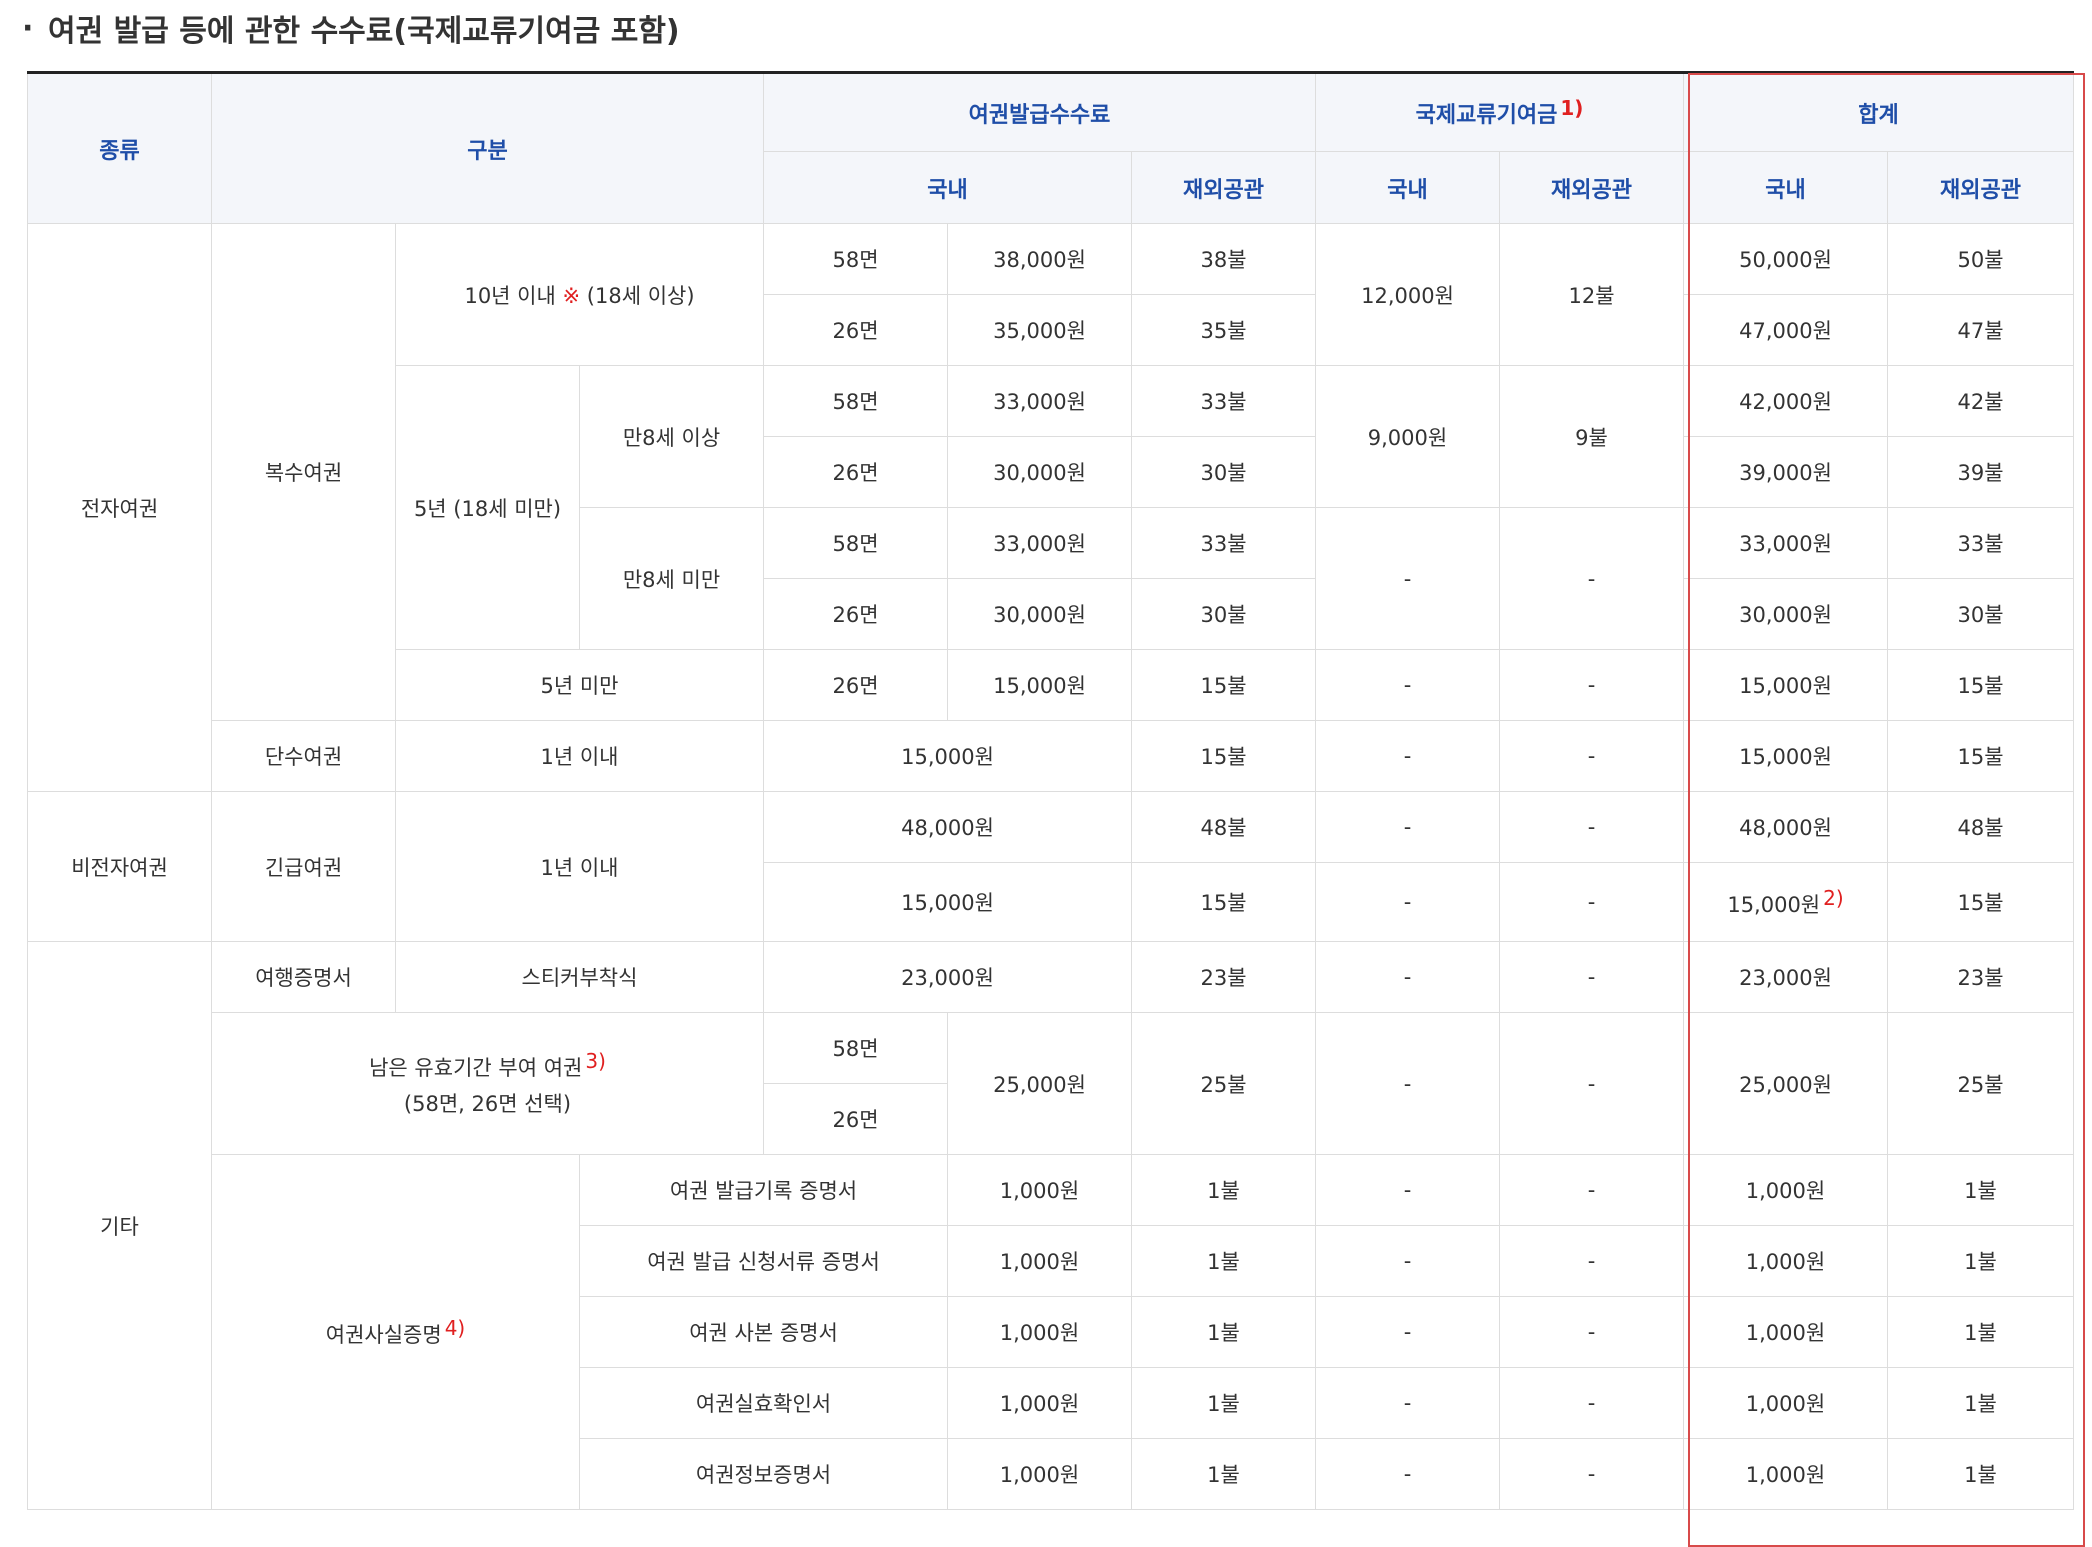  What do you see at coordinates (1980, 977) in the screenshot?
I see `total-overseas: 23불` at bounding box center [1980, 977].